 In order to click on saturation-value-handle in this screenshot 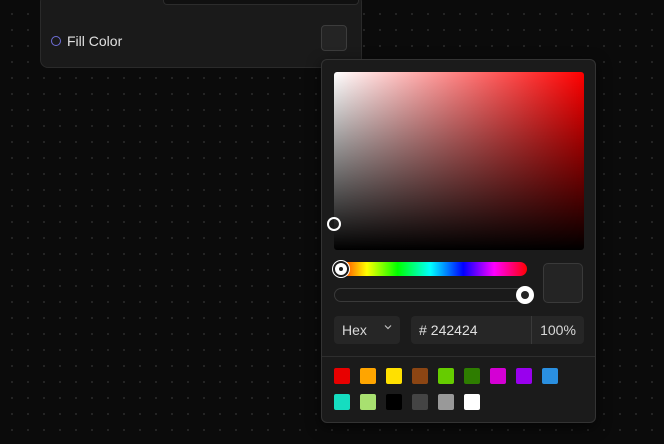, I will do `click(334, 224)`.